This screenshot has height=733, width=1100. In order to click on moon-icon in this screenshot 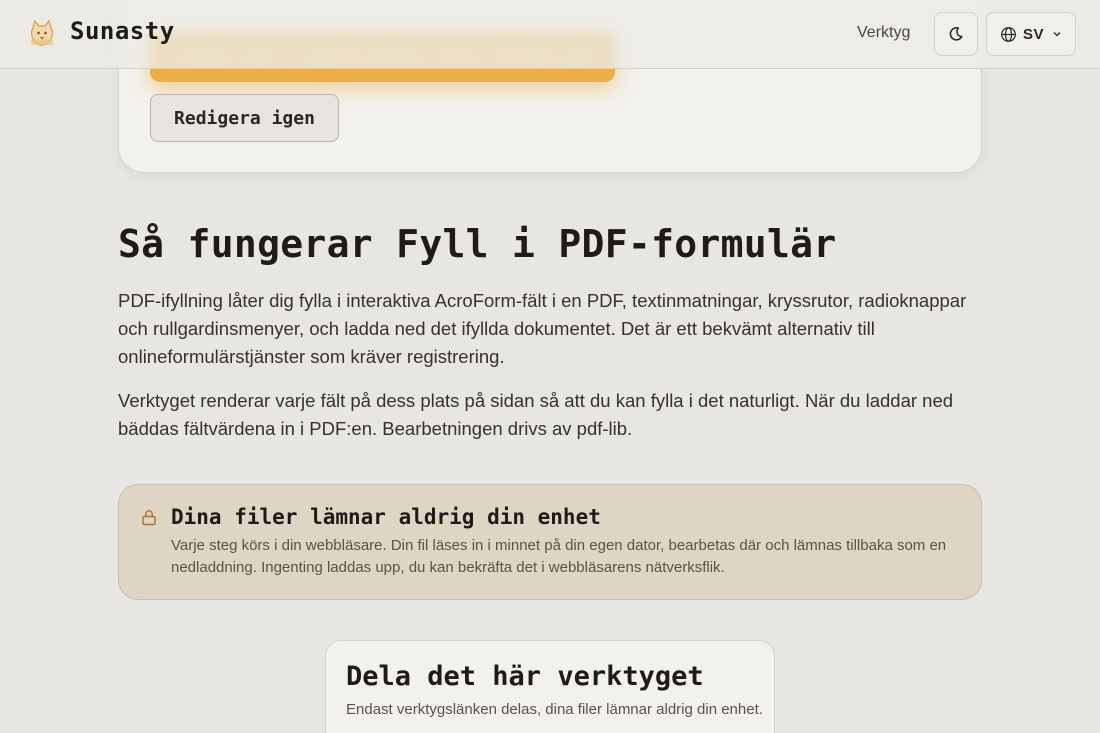, I will do `click(956, 34)`.